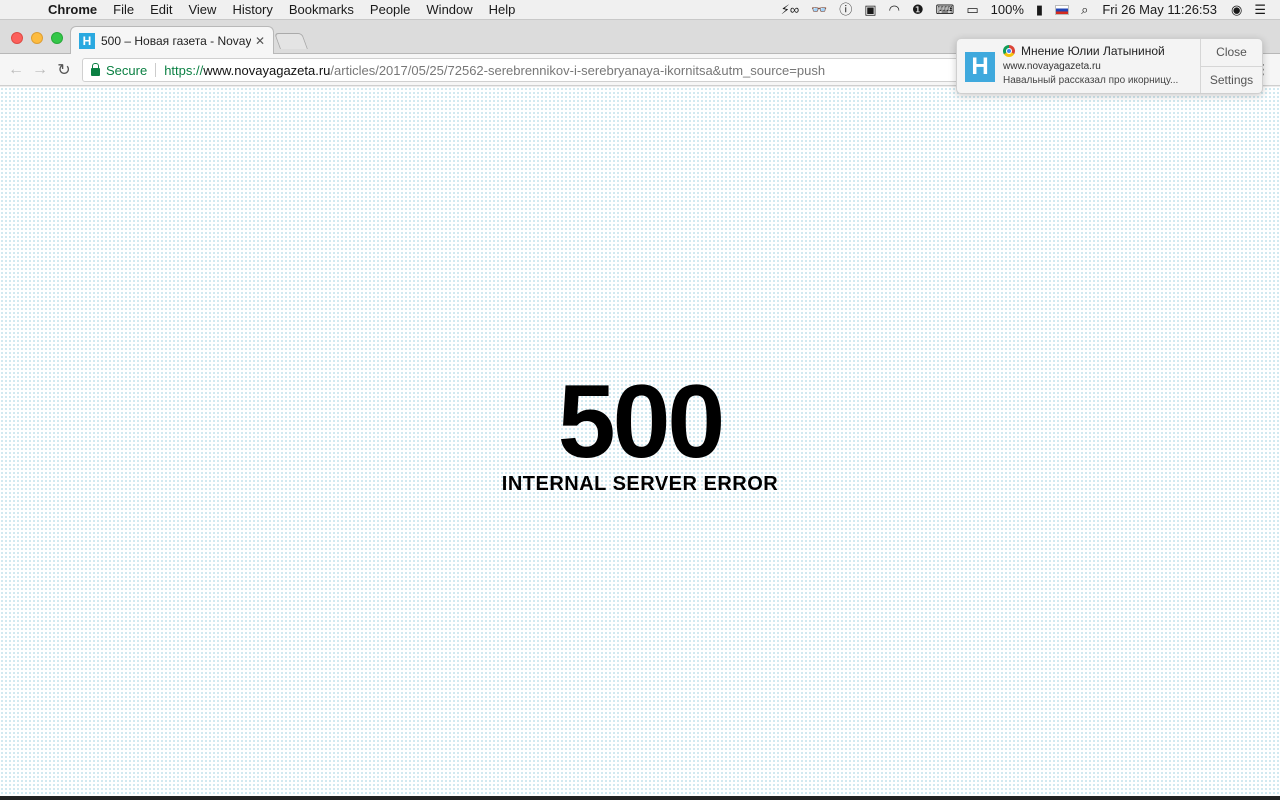  What do you see at coordinates (1039, 10) in the screenshot?
I see `battery-icon: ▮` at bounding box center [1039, 10].